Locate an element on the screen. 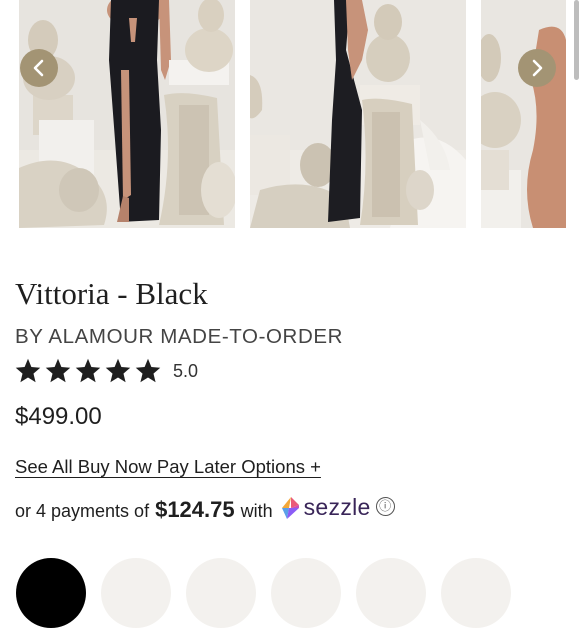  previous-image-button is located at coordinates (39, 68).